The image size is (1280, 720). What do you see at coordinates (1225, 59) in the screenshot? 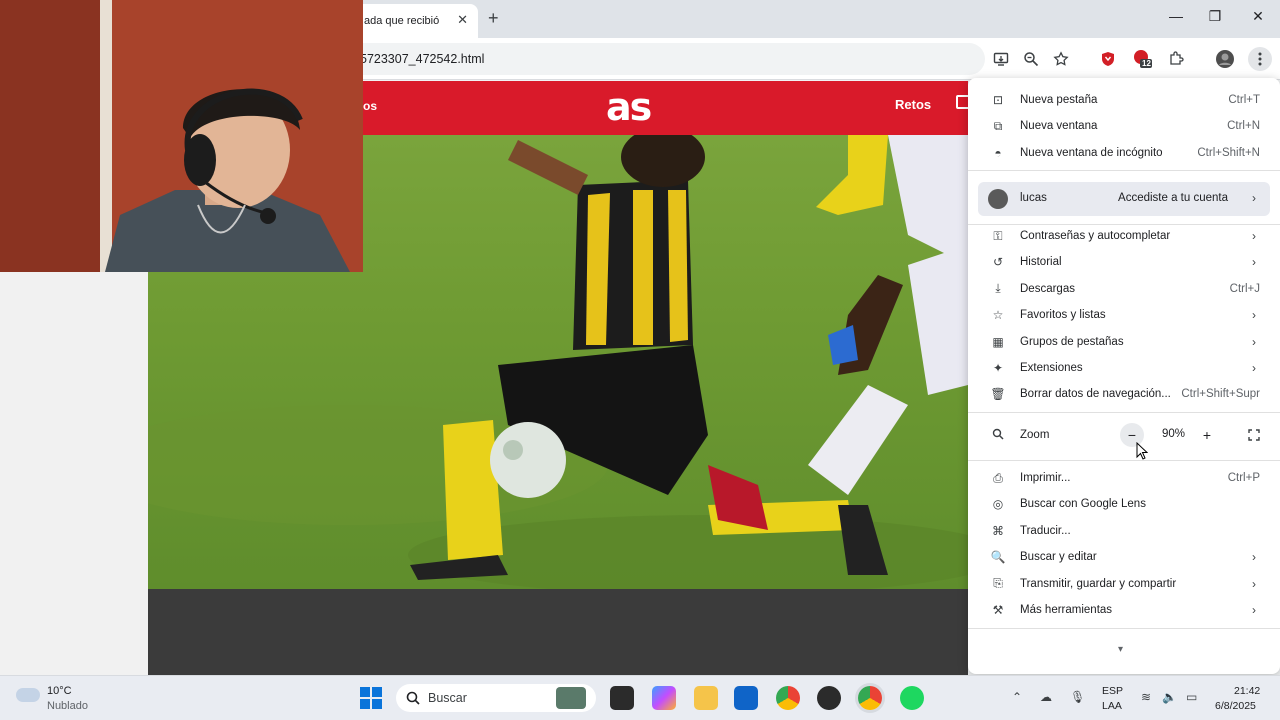
I see `profile-avatar-icon` at bounding box center [1225, 59].